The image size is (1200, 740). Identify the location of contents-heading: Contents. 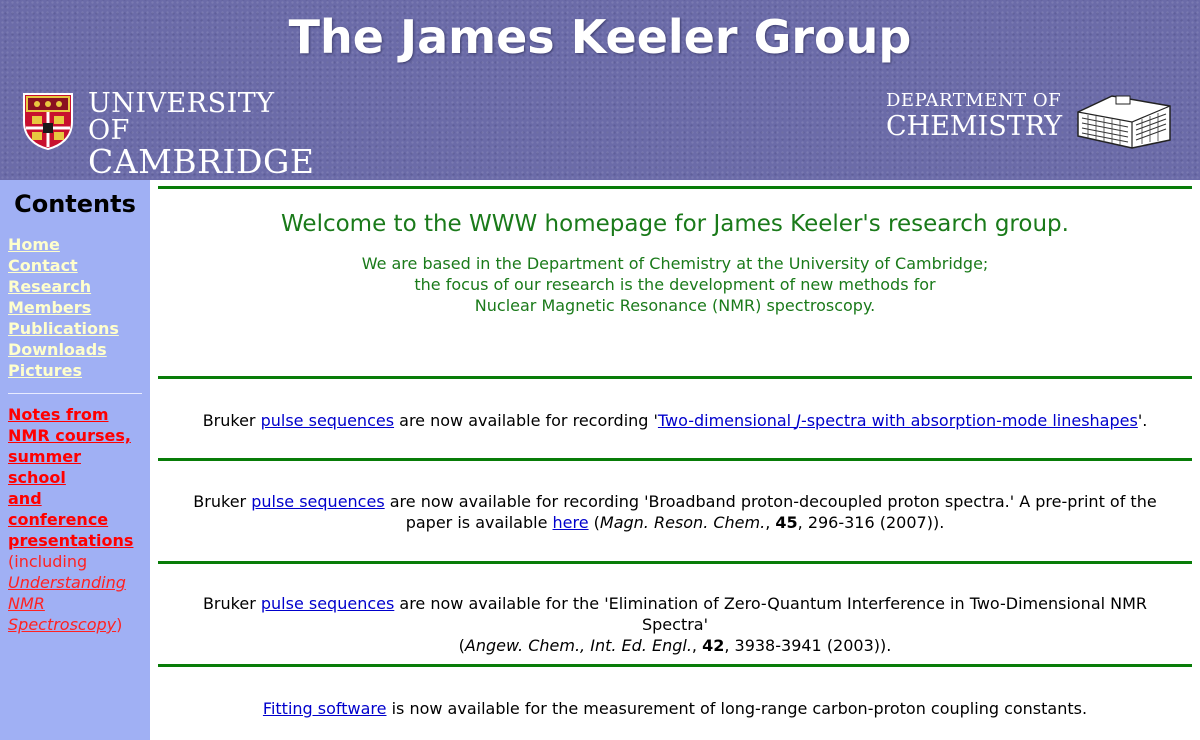
(75, 204).